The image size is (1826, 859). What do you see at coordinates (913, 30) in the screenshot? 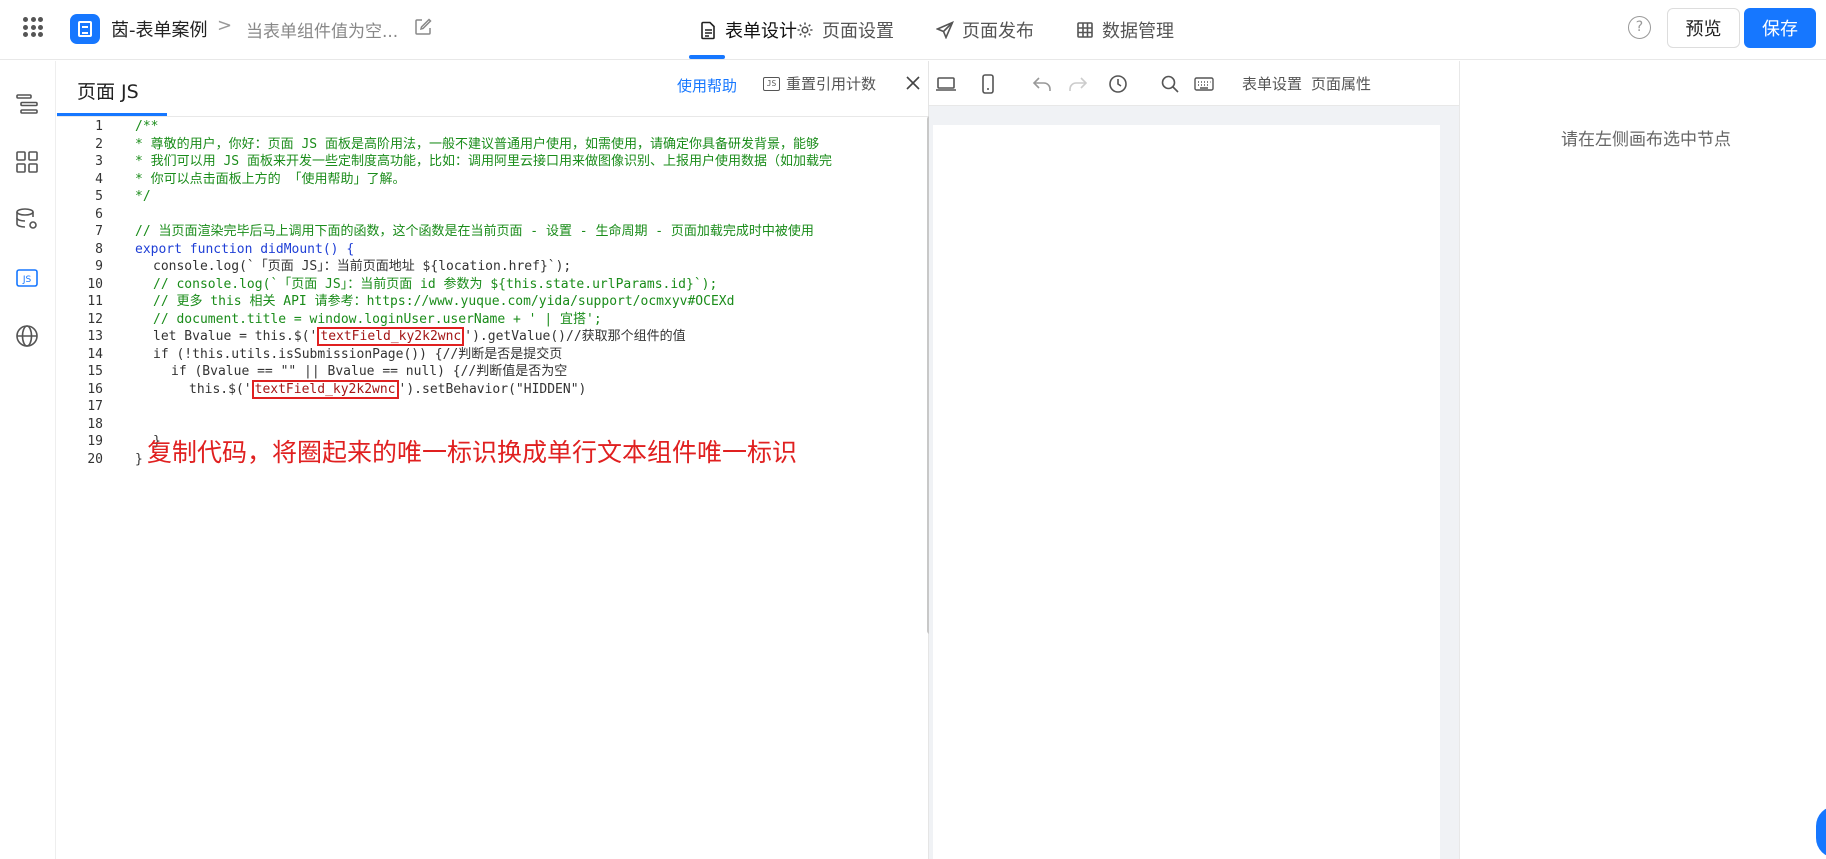
I see `top-bar: 茵-表单案例 > 当表单组件值为空... 表单设计 页面设置 页面发布 数据管理` at bounding box center [913, 30].